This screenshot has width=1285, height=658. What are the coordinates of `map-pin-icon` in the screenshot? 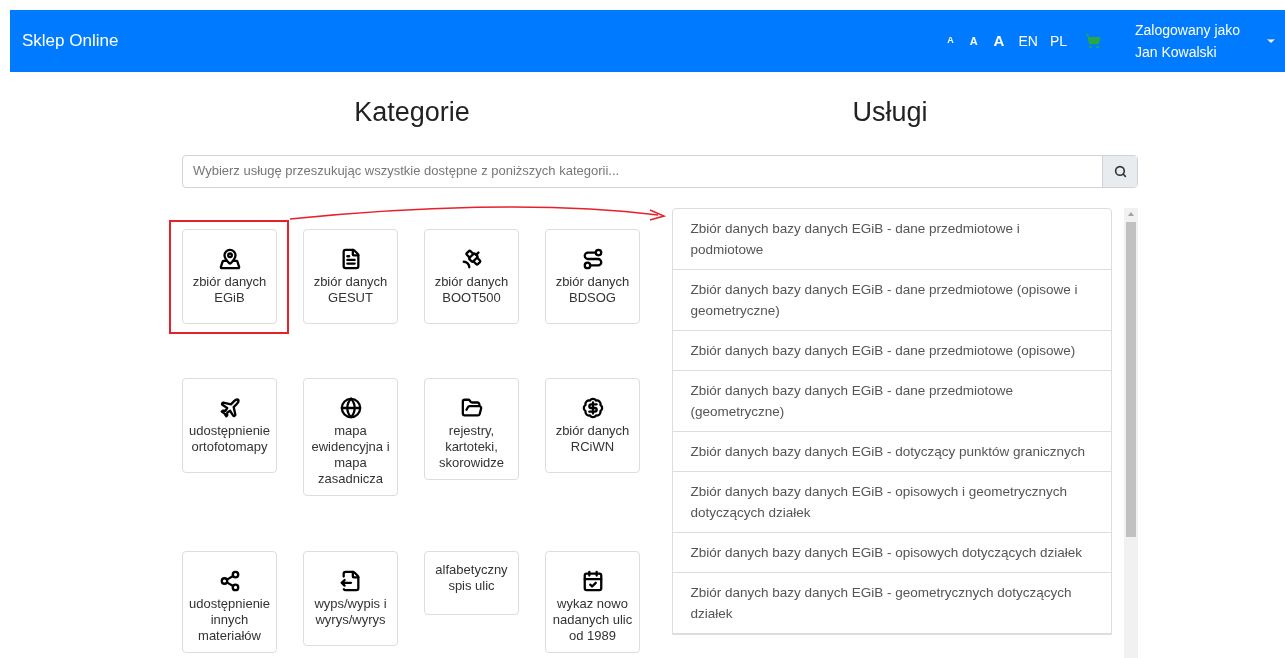 It's located at (229, 258).